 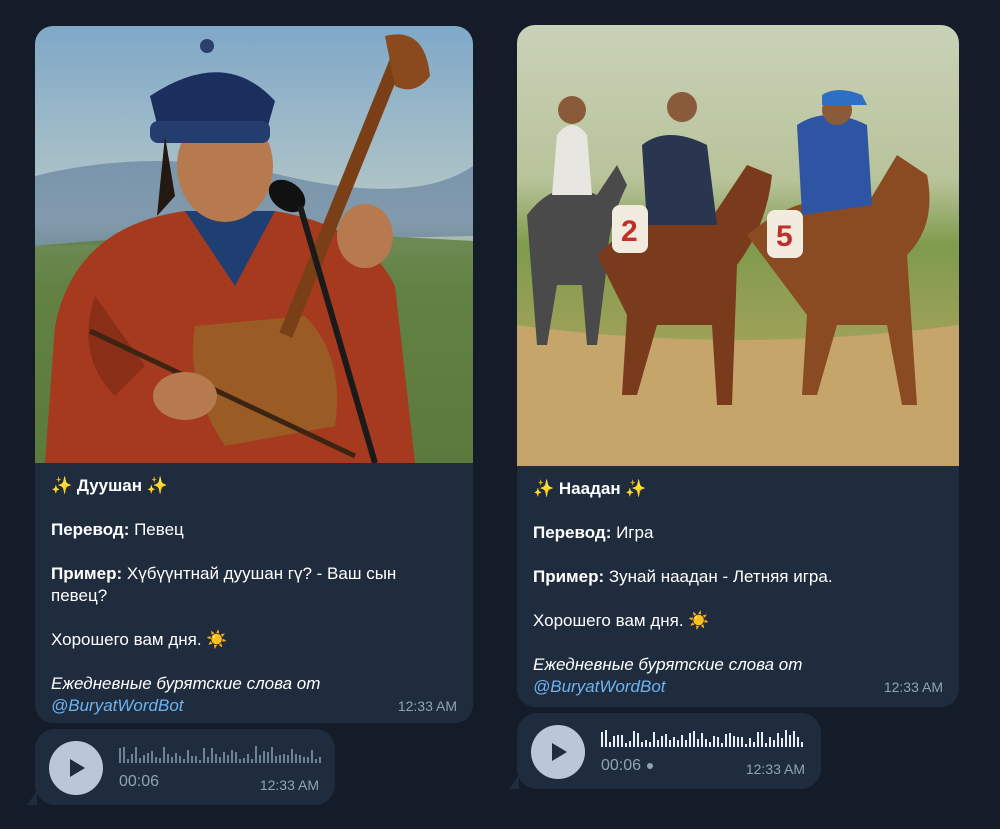 I want to click on bubble-tail, so click(x=514, y=782).